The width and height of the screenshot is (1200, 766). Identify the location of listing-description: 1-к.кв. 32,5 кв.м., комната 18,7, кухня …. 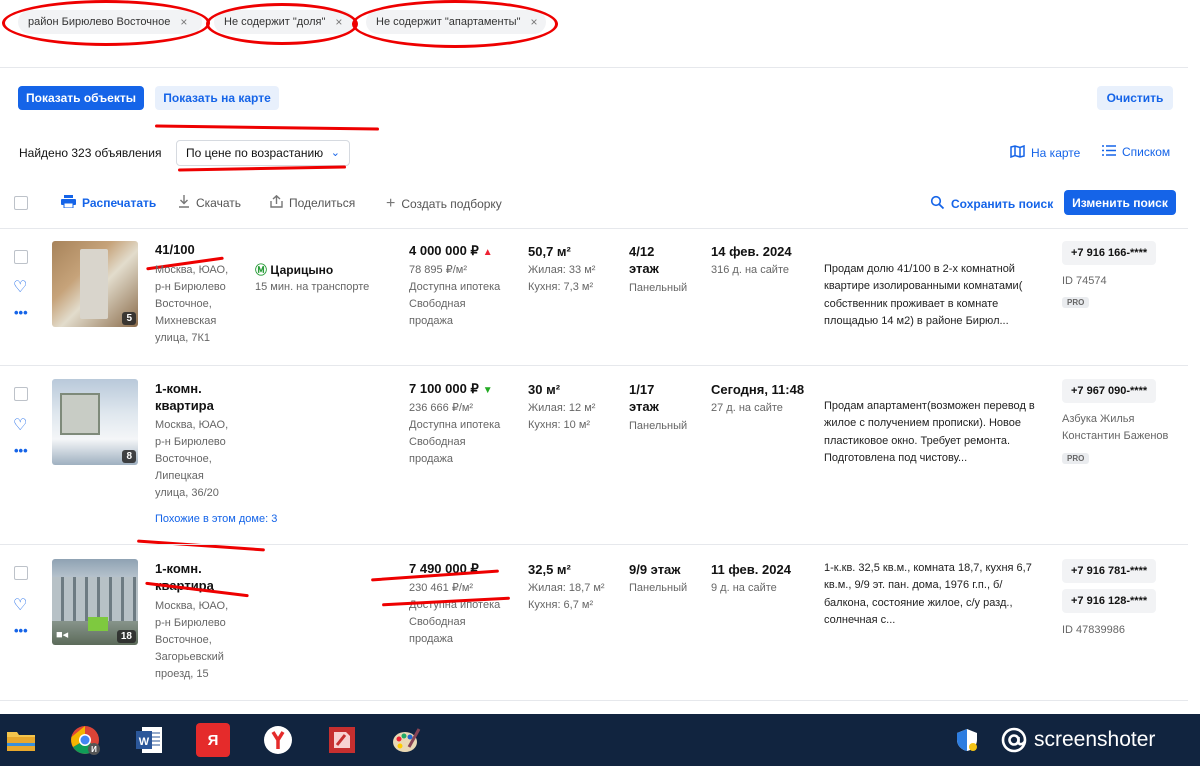
(935, 594).